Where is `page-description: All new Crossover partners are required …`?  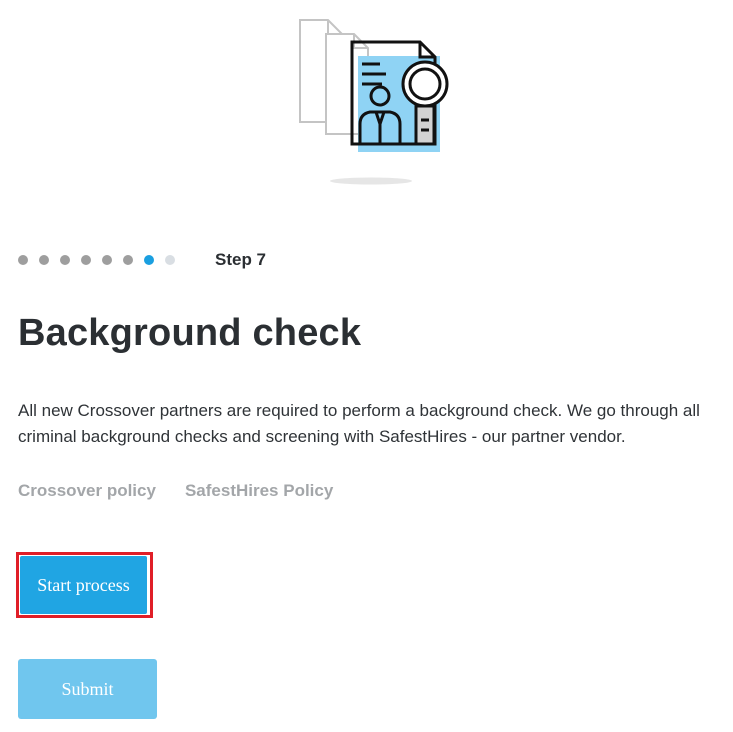 page-description: All new Crossover partners are required … is located at coordinates (359, 423).